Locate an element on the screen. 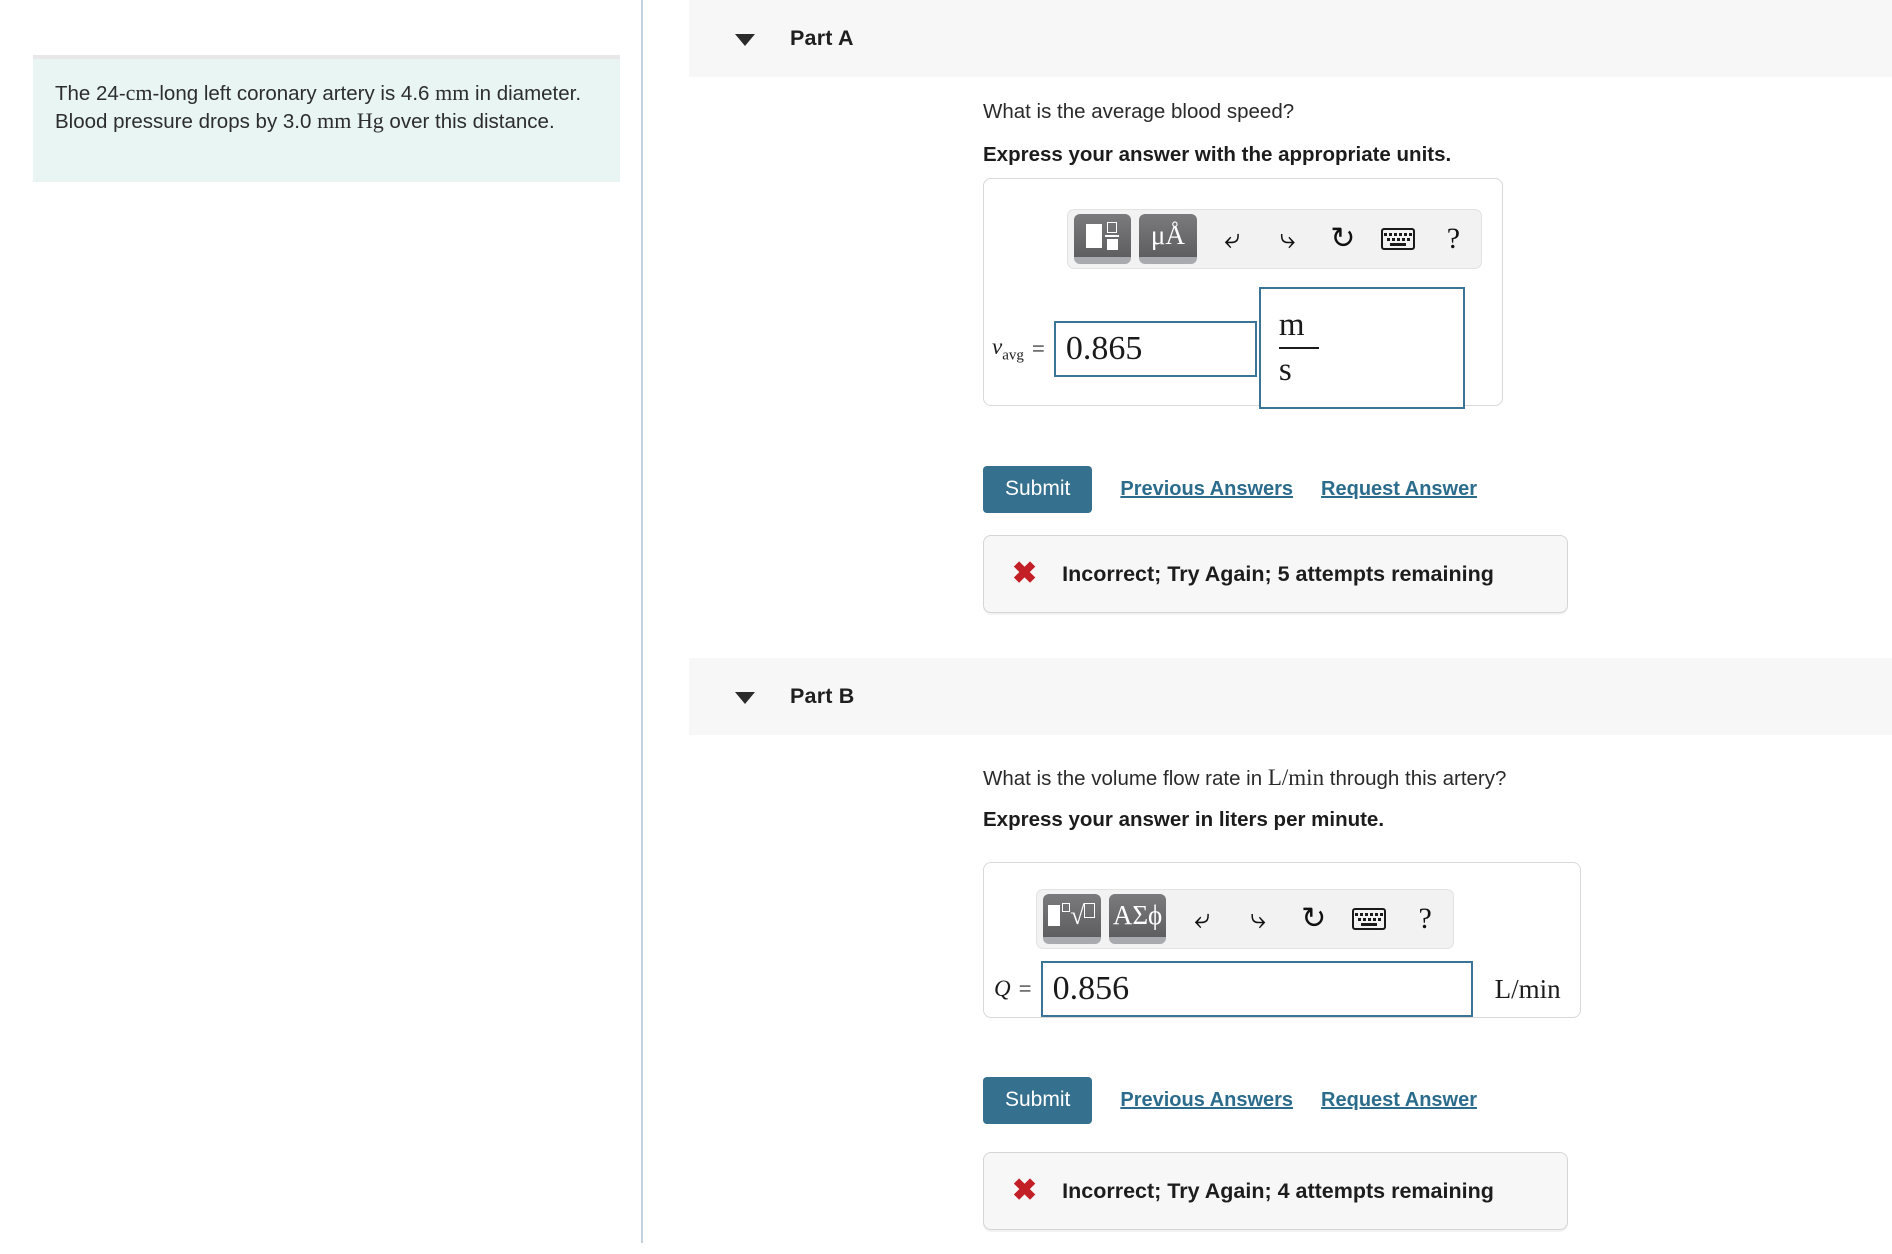 The image size is (1892, 1254). part-b-variable-label: Q is located at coordinates (1002, 988).